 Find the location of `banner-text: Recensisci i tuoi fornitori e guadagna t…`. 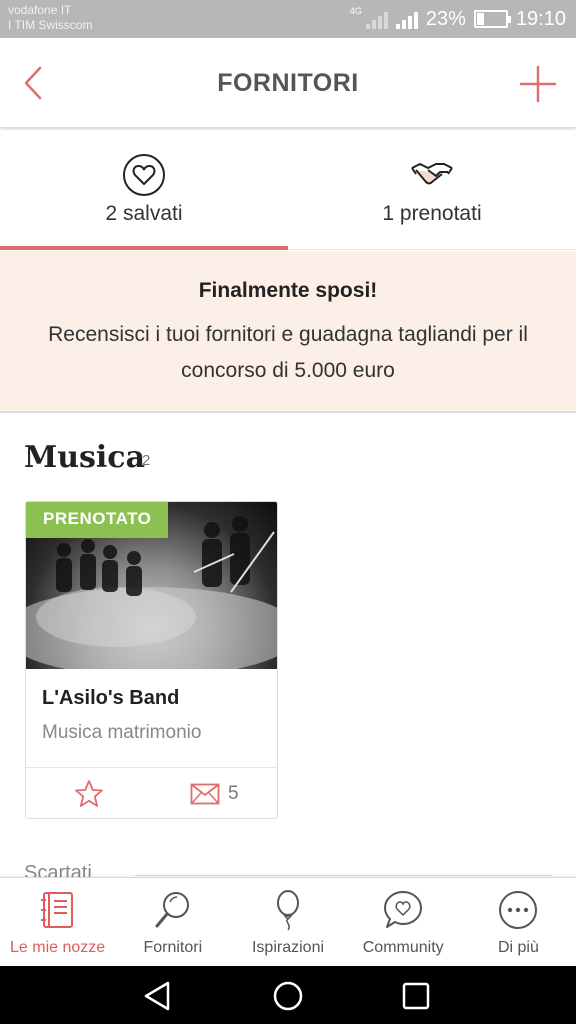

banner-text: Recensisci i tuoi fornitori e guadagna t… is located at coordinates (288, 352).